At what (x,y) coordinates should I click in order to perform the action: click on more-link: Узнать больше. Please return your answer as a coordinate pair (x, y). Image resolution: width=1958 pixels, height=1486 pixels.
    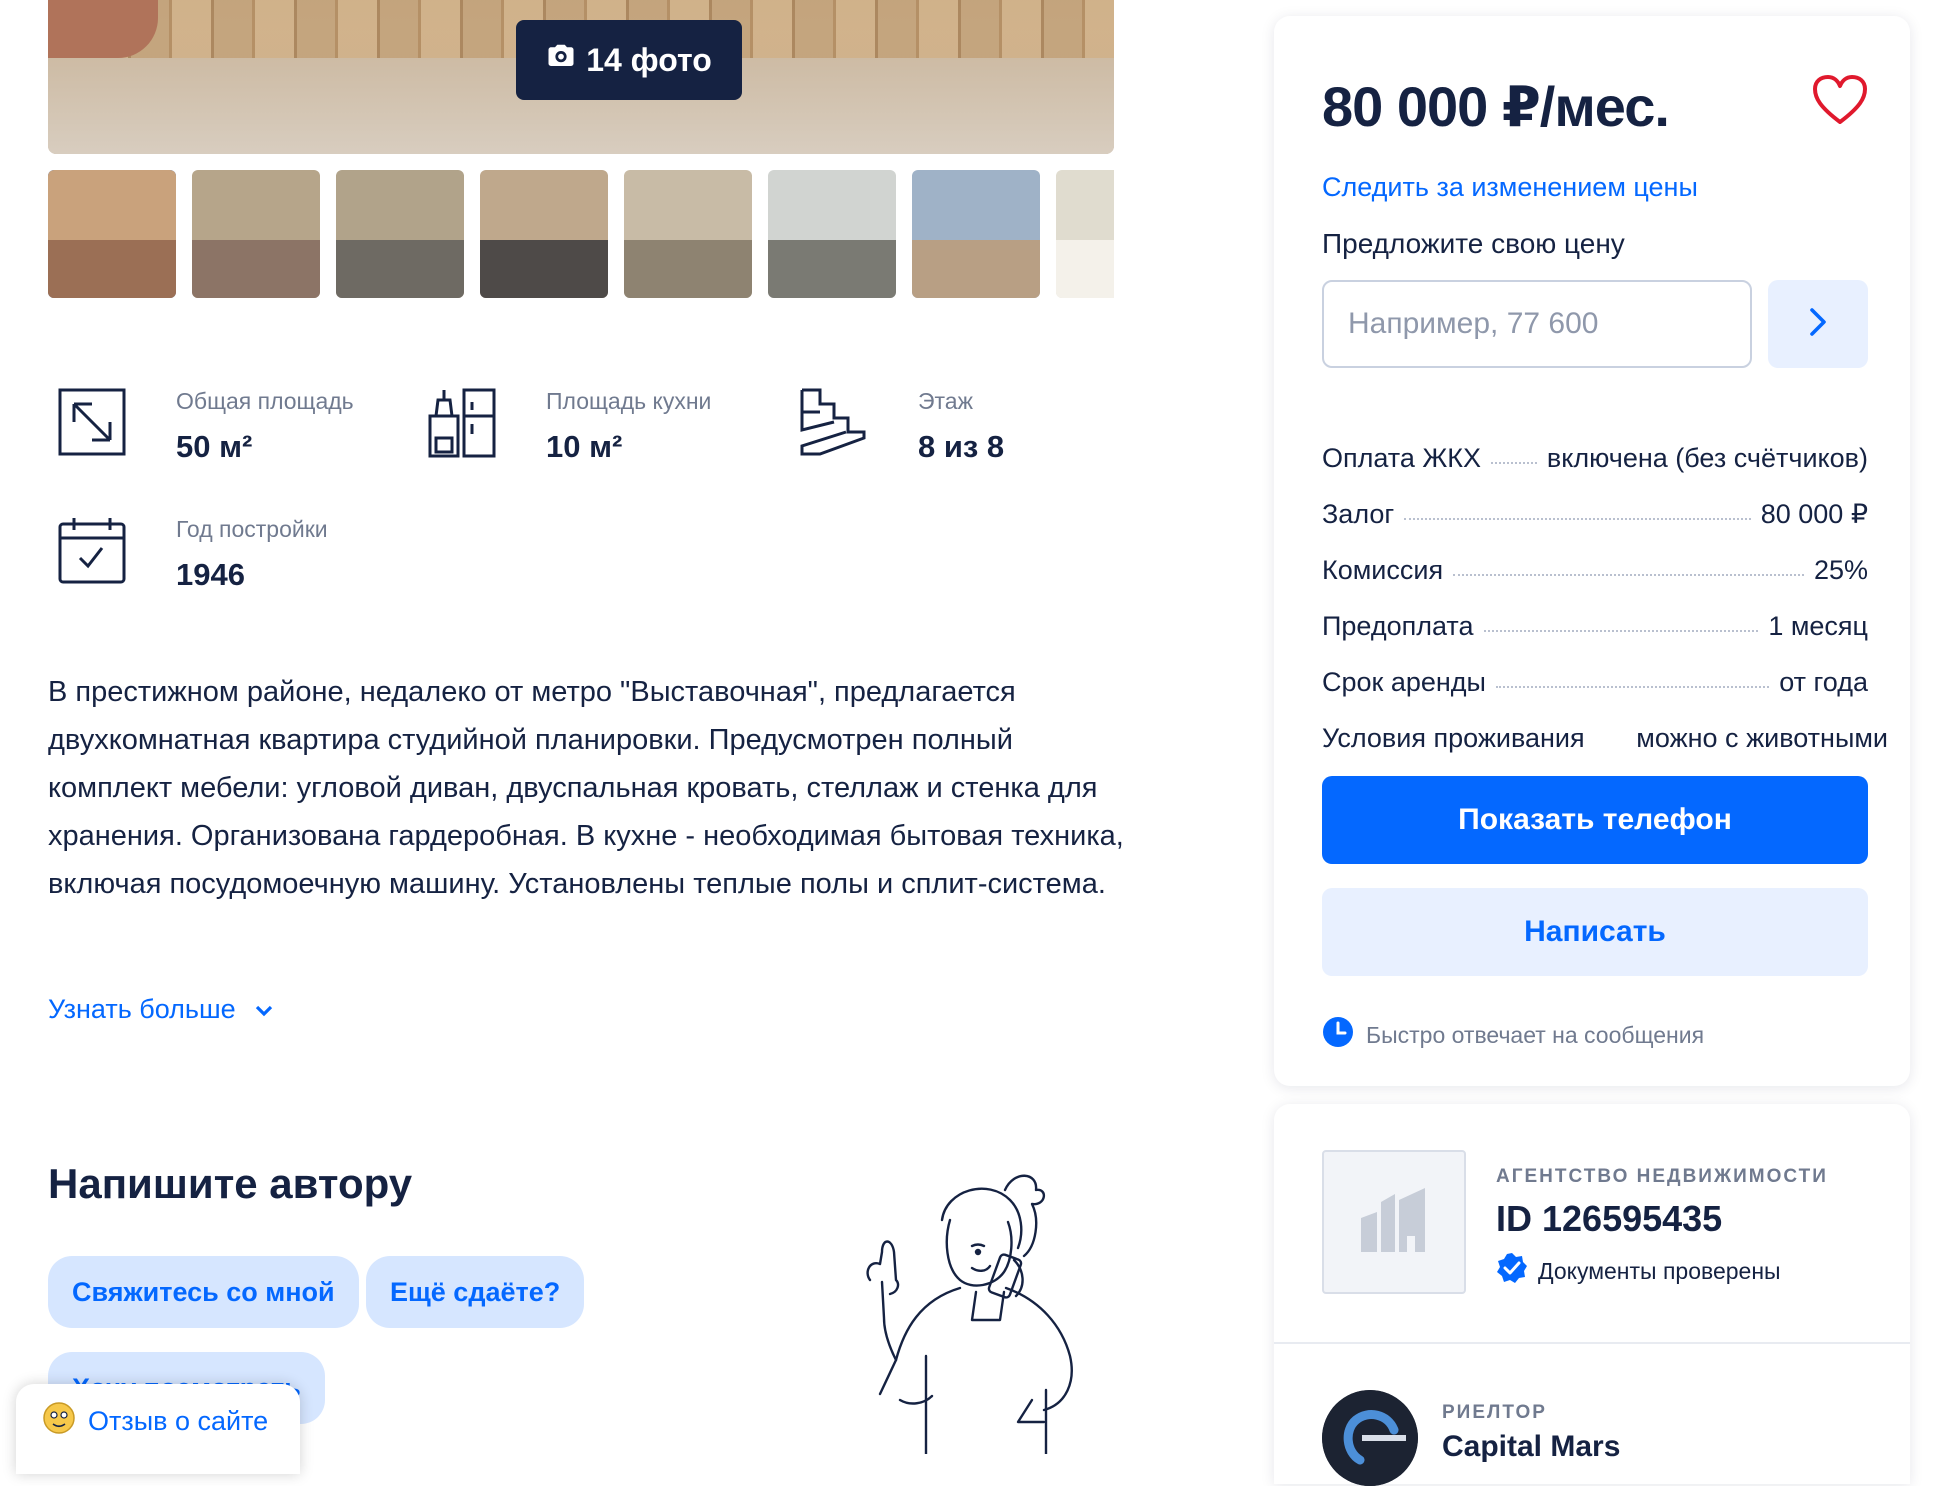
    Looking at the image, I should click on (161, 1009).